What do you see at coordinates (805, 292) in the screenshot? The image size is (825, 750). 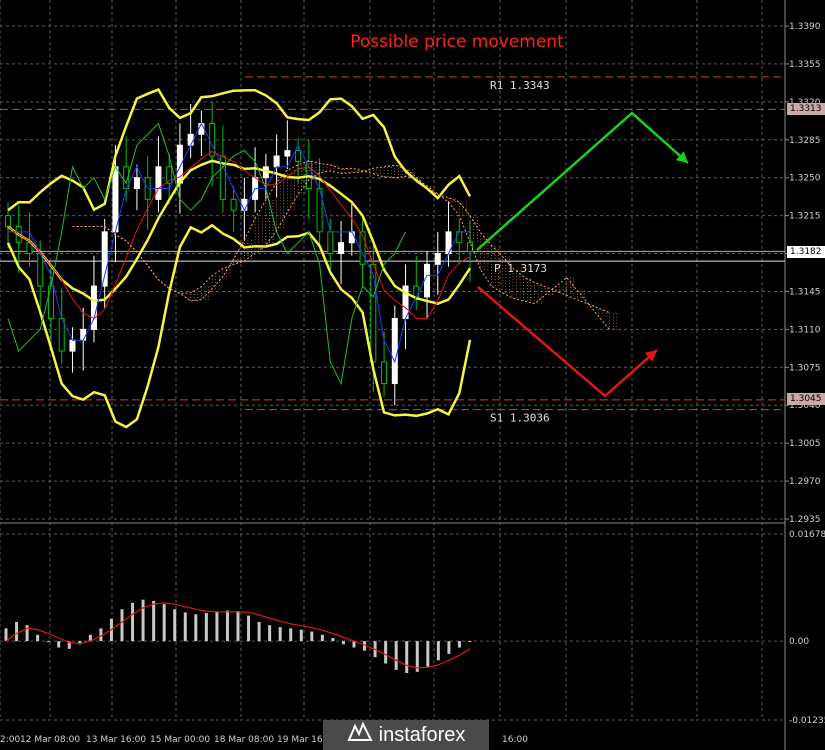 I see `y-tick-label: 1.3145` at bounding box center [805, 292].